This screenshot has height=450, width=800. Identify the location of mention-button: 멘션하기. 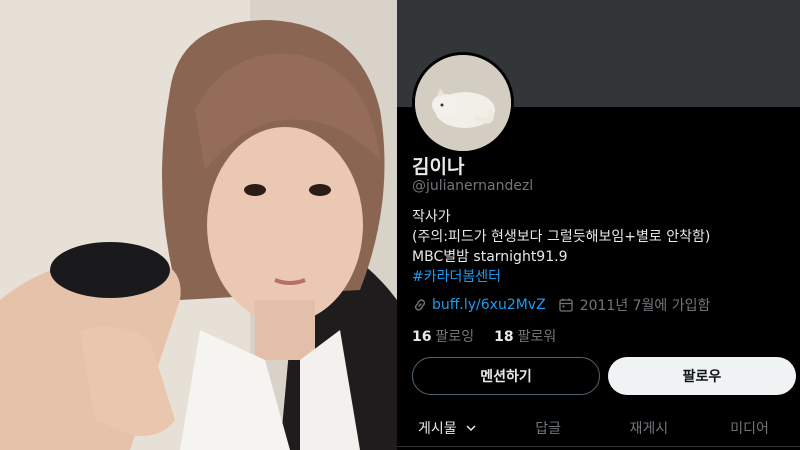
(506, 376).